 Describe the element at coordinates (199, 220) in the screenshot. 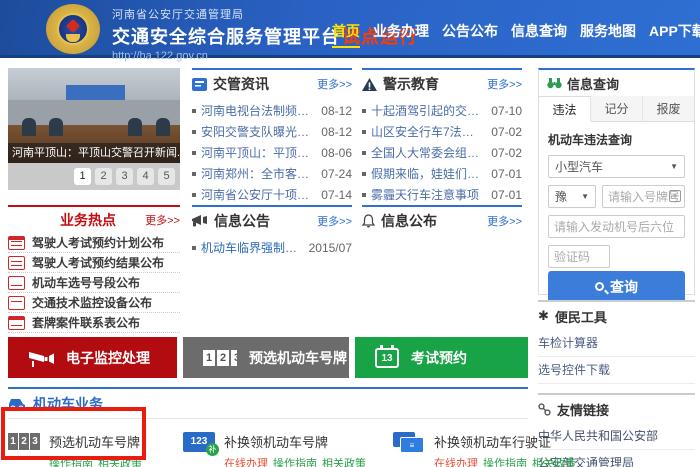

I see `megaphone-icon` at that location.